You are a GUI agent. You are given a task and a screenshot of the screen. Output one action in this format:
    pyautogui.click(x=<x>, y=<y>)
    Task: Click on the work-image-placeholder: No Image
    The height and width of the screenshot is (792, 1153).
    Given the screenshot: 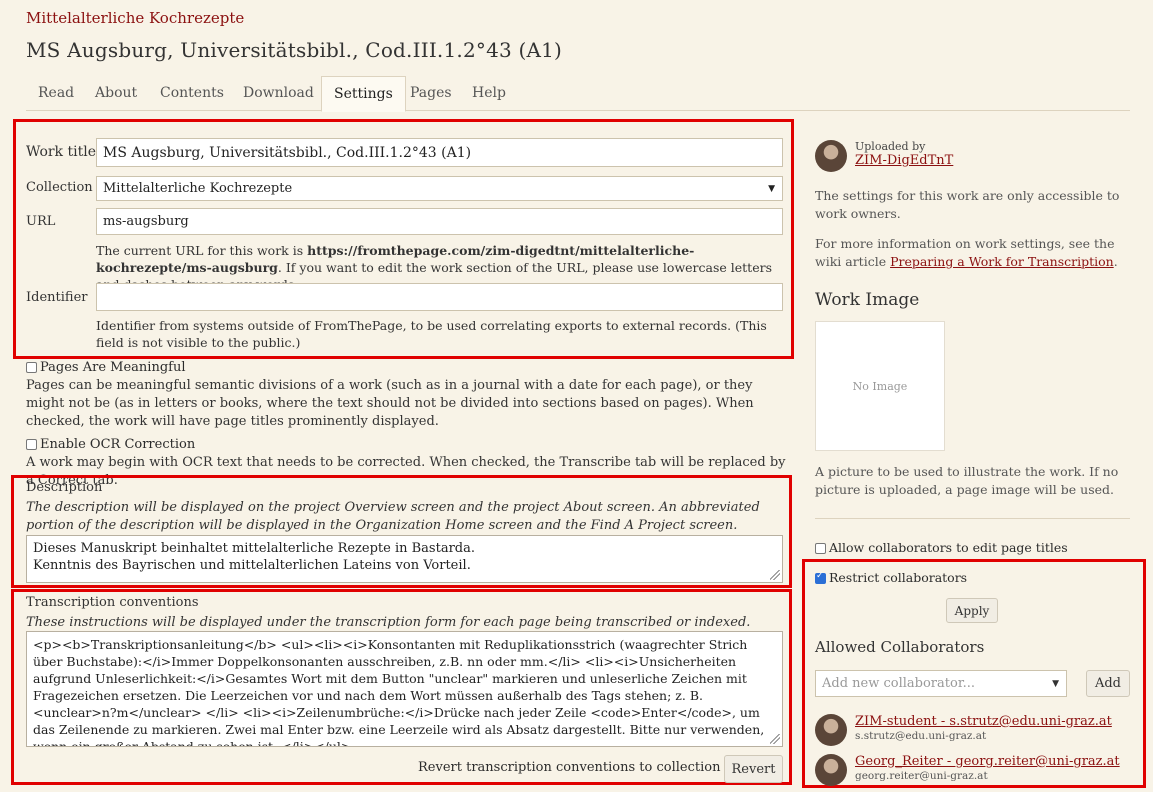 What is the action you would take?
    pyautogui.click(x=880, y=386)
    